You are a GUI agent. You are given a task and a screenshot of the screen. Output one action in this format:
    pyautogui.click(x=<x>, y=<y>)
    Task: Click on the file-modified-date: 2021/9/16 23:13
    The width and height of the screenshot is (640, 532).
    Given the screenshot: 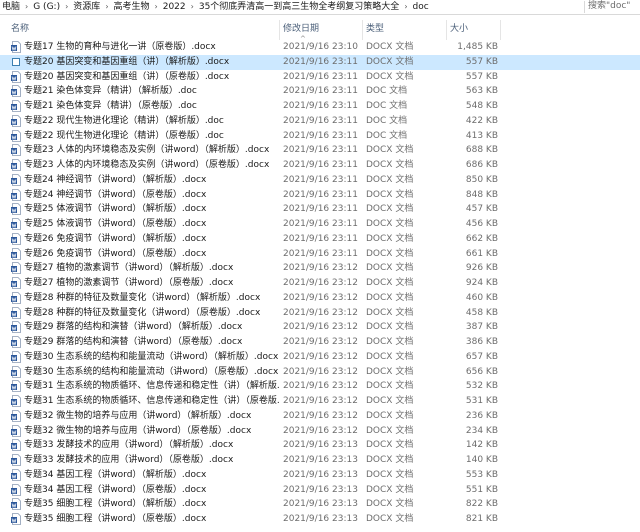 What is the action you would take?
    pyautogui.click(x=320, y=489)
    